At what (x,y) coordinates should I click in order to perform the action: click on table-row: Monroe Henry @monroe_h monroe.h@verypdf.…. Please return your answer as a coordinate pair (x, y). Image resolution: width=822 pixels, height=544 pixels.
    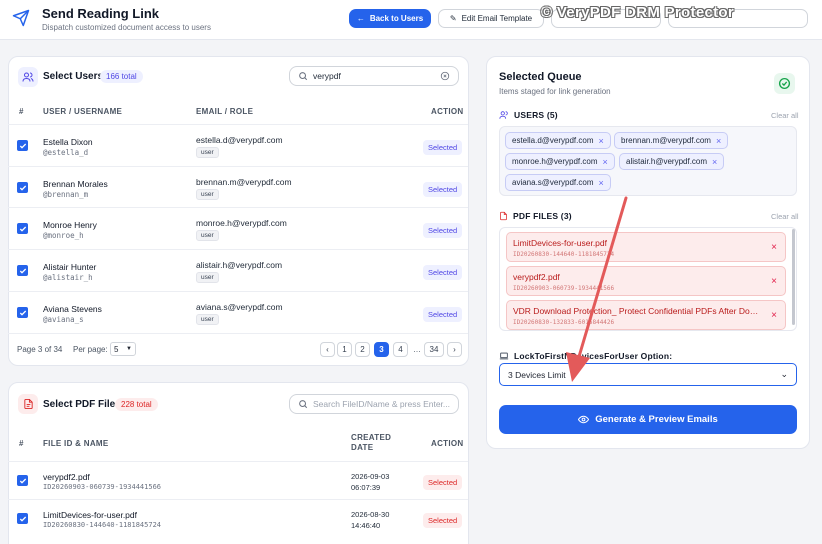
    Looking at the image, I should click on (238, 227).